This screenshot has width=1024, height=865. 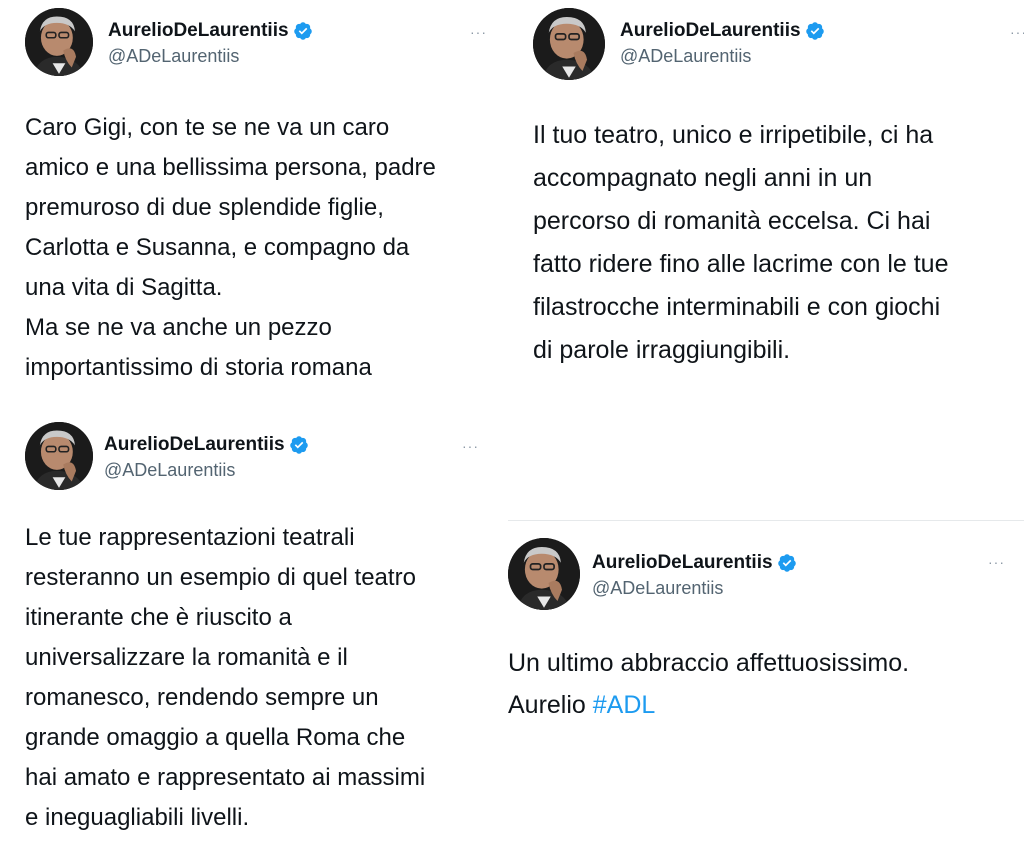 What do you see at coordinates (220, 577) in the screenshot?
I see `tweet-line: resteranno un esempio di quel teatro` at bounding box center [220, 577].